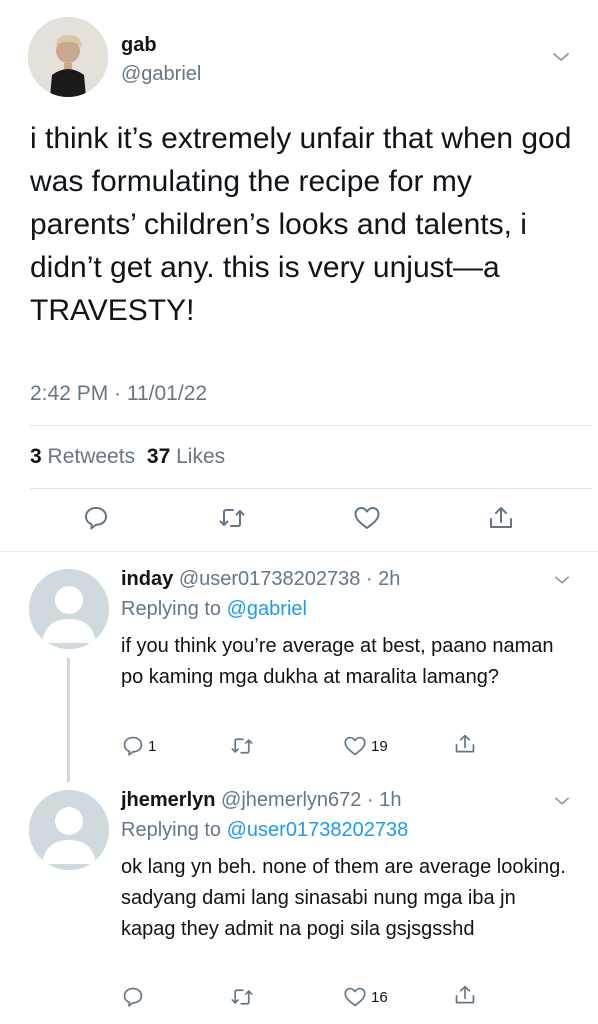  What do you see at coordinates (152, 746) in the screenshot?
I see `reply-count: 1` at bounding box center [152, 746].